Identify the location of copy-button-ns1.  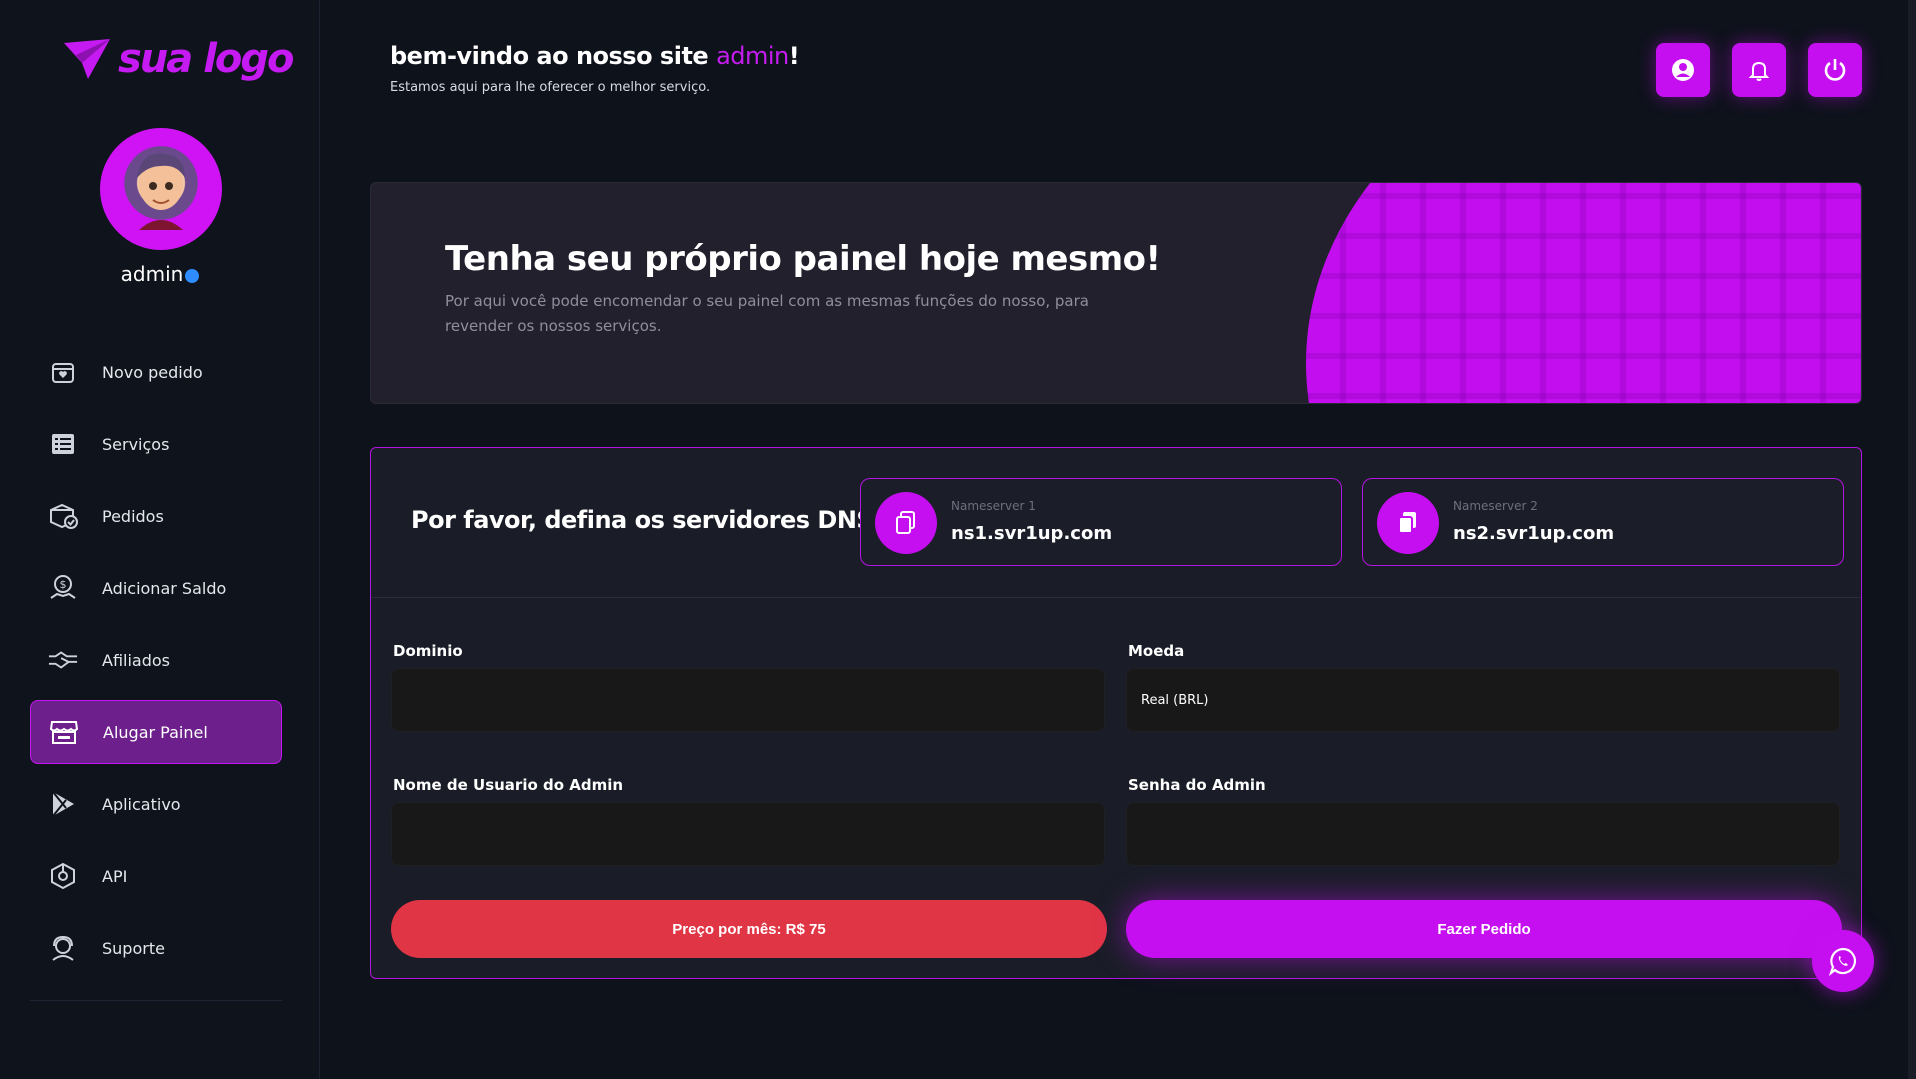
(906, 523).